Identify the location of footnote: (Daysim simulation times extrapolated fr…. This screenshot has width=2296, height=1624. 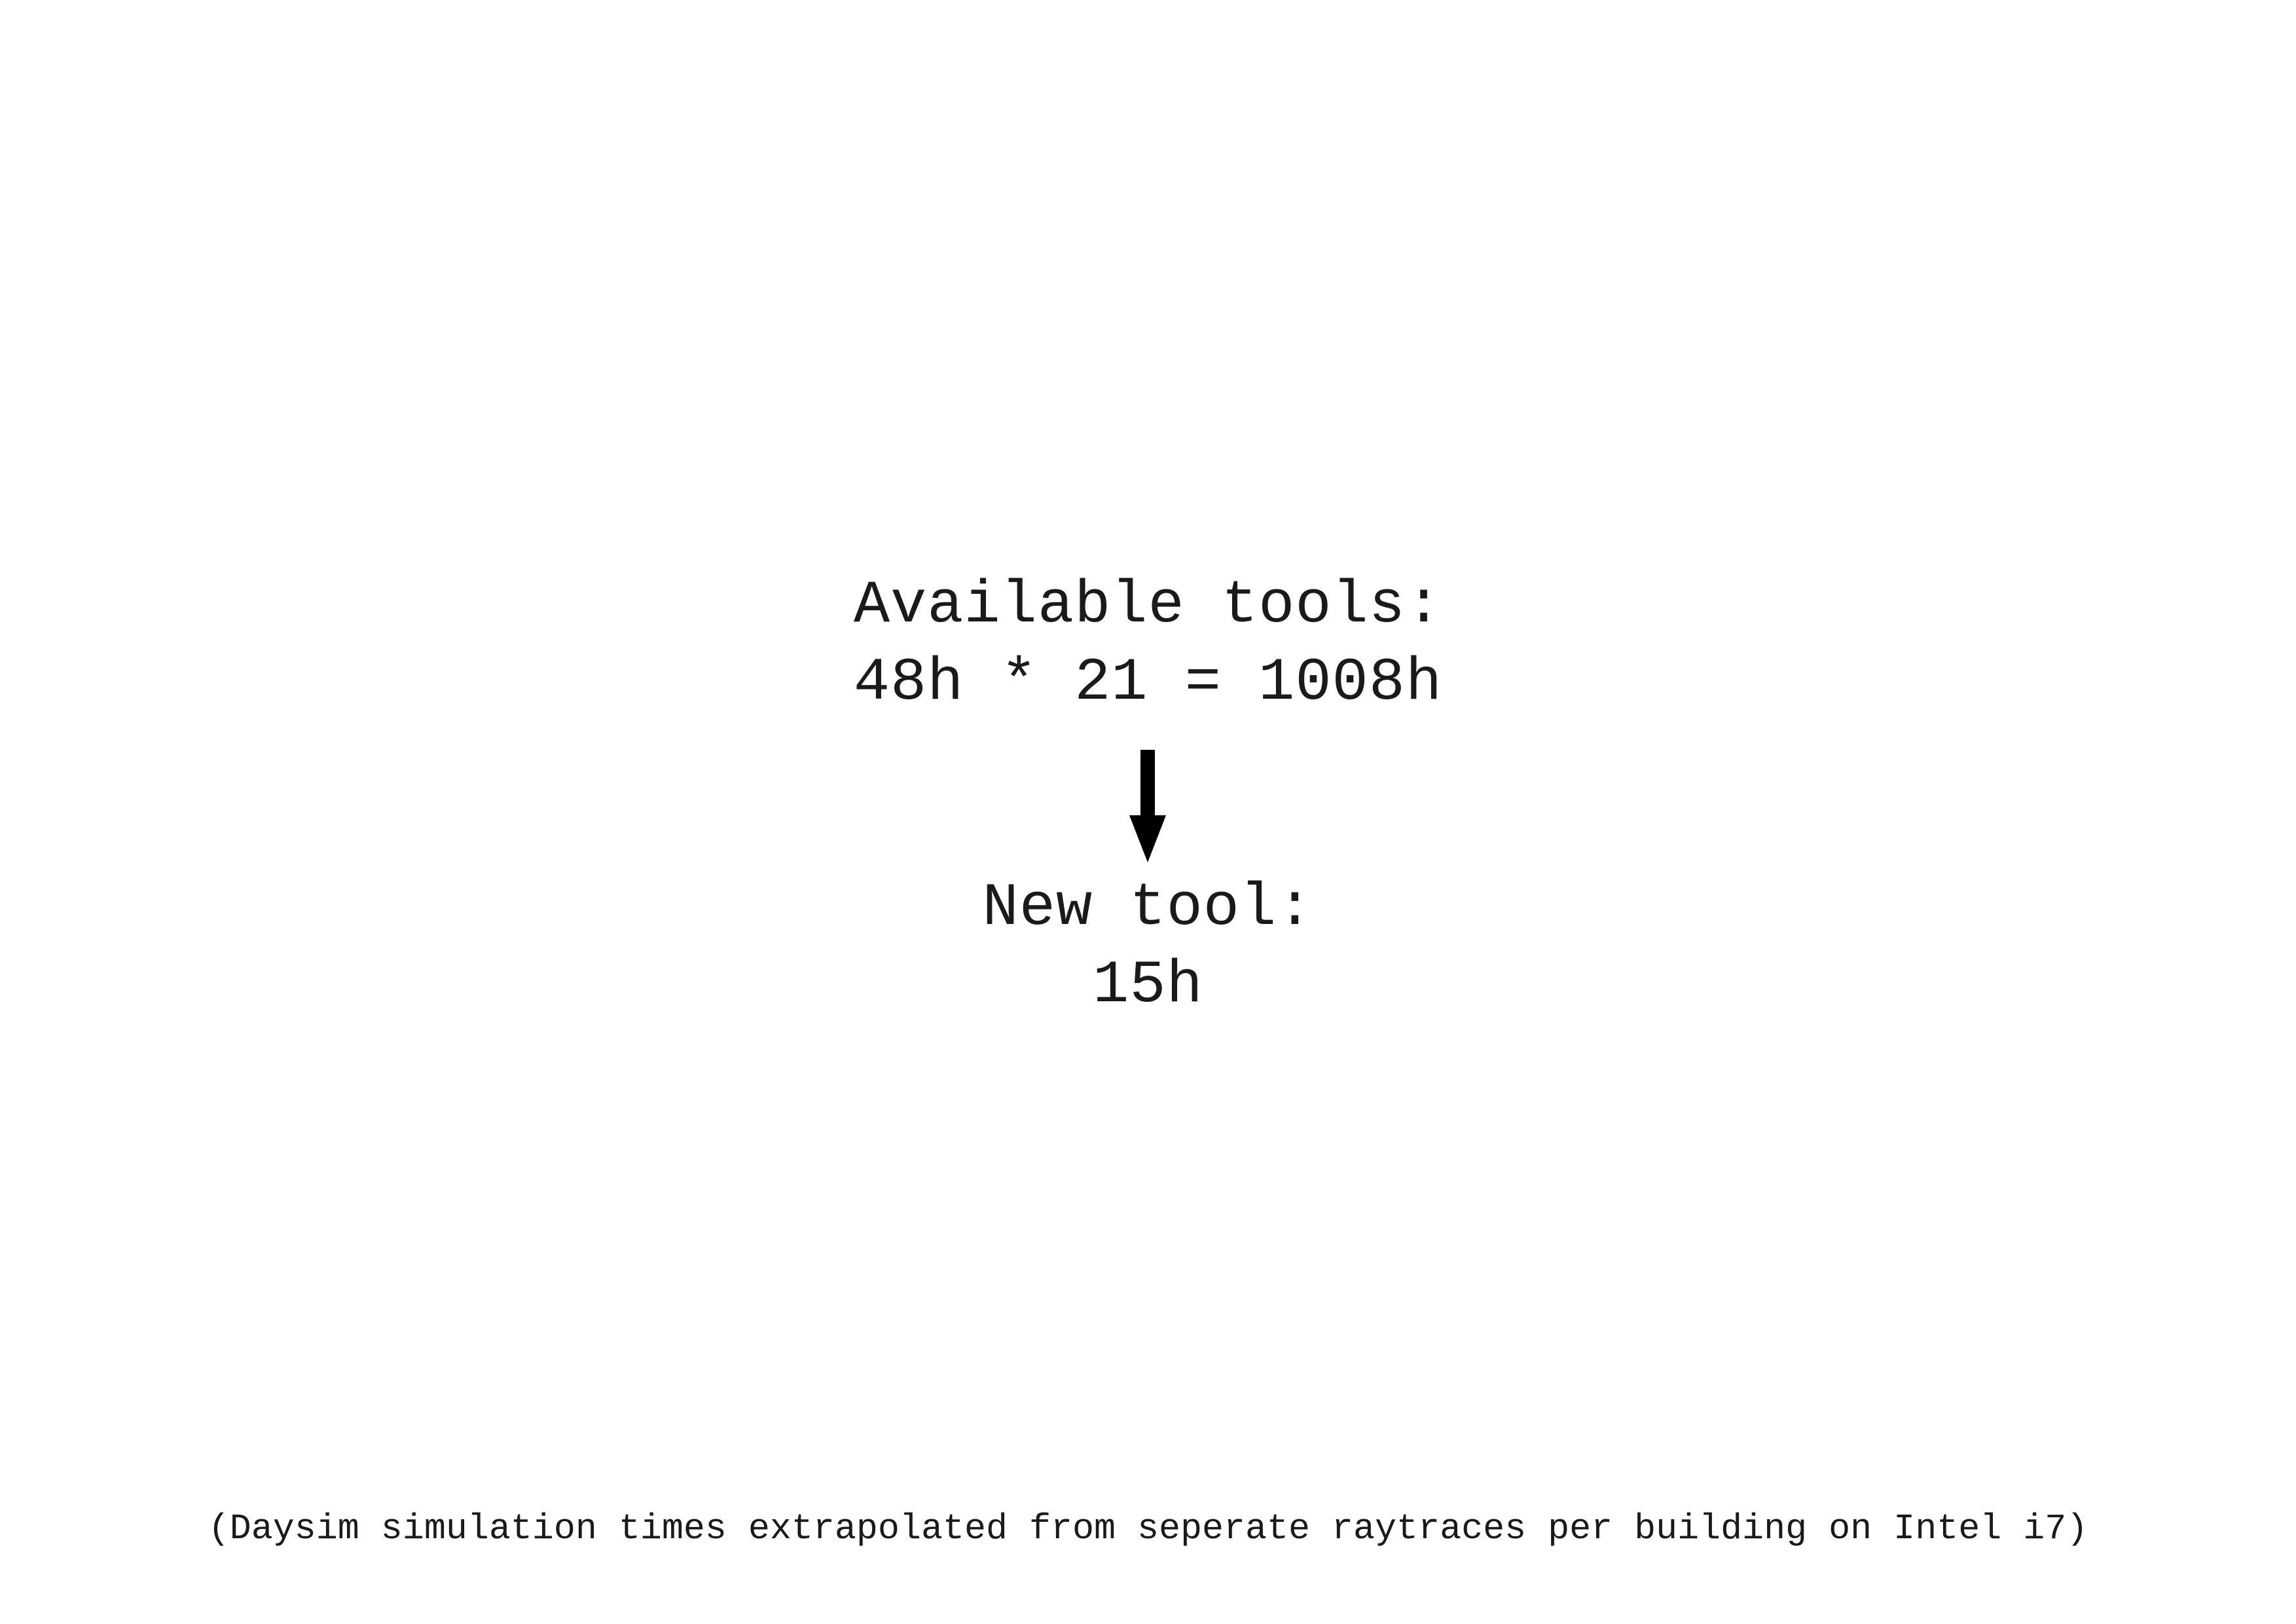
(1148, 1528).